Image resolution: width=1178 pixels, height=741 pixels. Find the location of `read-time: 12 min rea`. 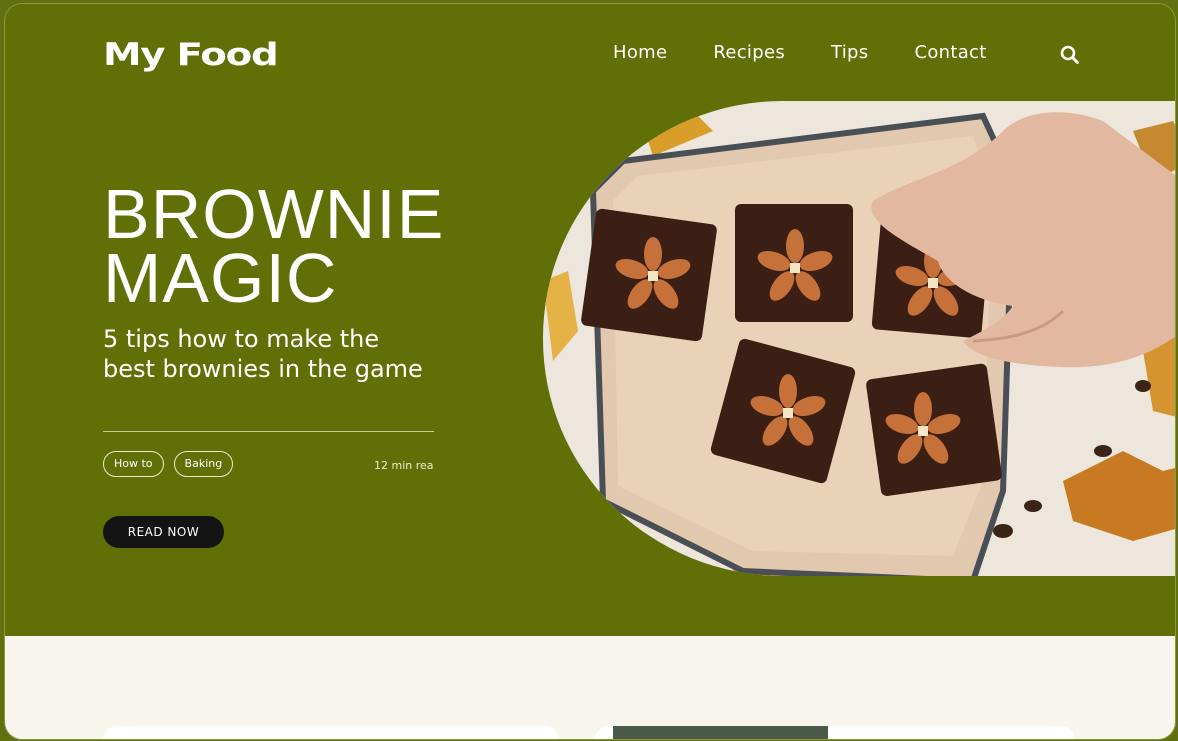

read-time: 12 min rea is located at coordinates (404, 465).